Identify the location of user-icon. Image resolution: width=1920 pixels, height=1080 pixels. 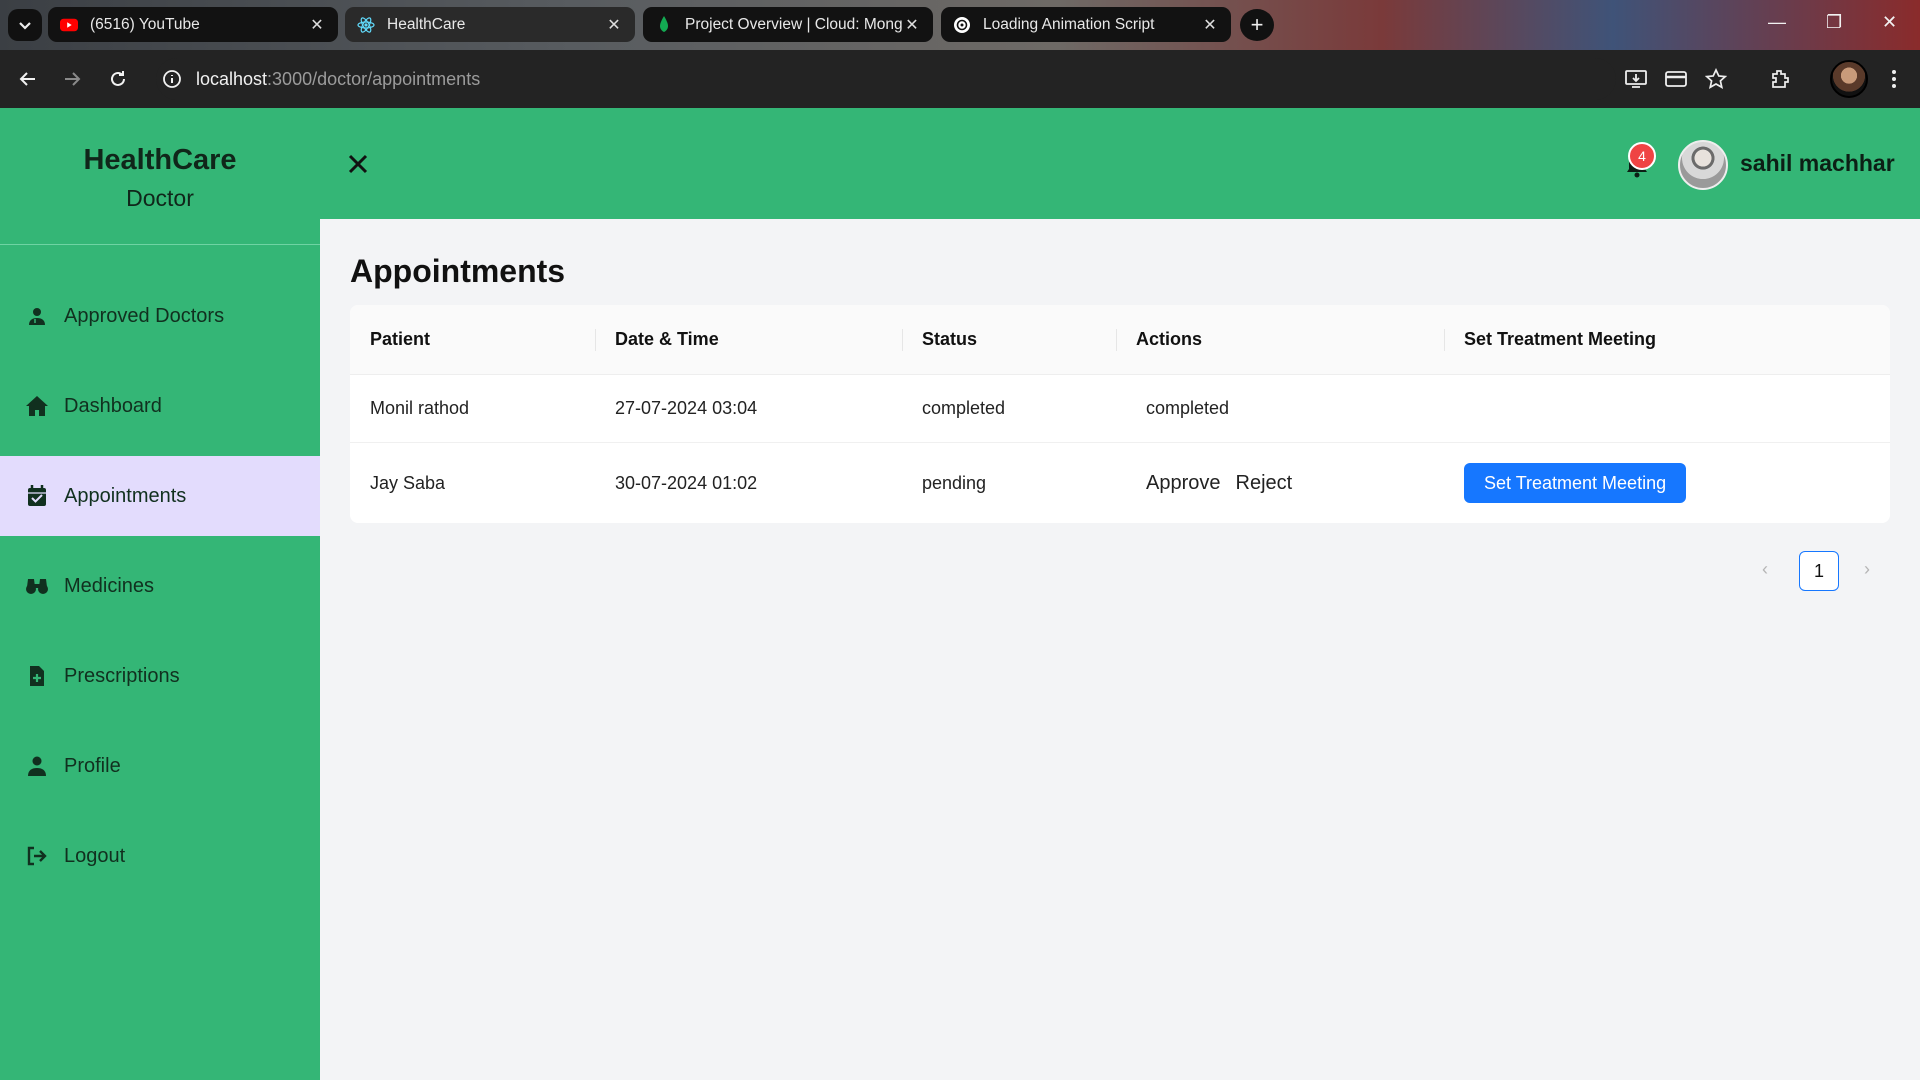
(37, 766).